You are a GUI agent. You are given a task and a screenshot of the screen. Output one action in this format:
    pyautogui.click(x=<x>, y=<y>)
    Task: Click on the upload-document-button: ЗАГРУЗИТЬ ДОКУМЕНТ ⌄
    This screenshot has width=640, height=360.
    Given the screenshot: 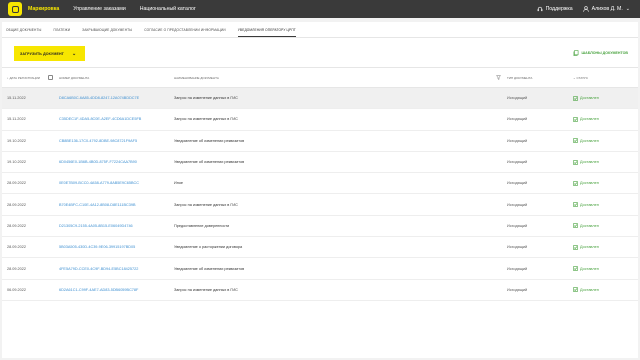 What is the action you would take?
    pyautogui.click(x=49, y=53)
    